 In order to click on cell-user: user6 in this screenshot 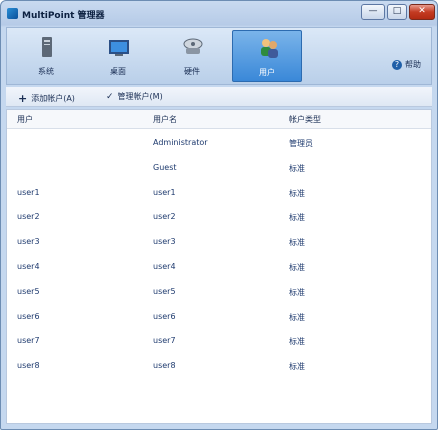, I will do `click(28, 316)`.